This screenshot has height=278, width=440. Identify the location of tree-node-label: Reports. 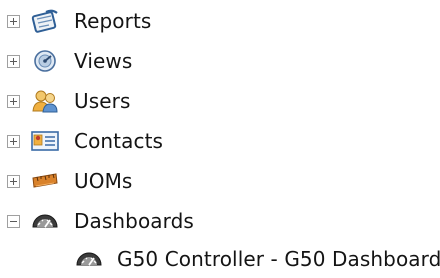
(113, 21).